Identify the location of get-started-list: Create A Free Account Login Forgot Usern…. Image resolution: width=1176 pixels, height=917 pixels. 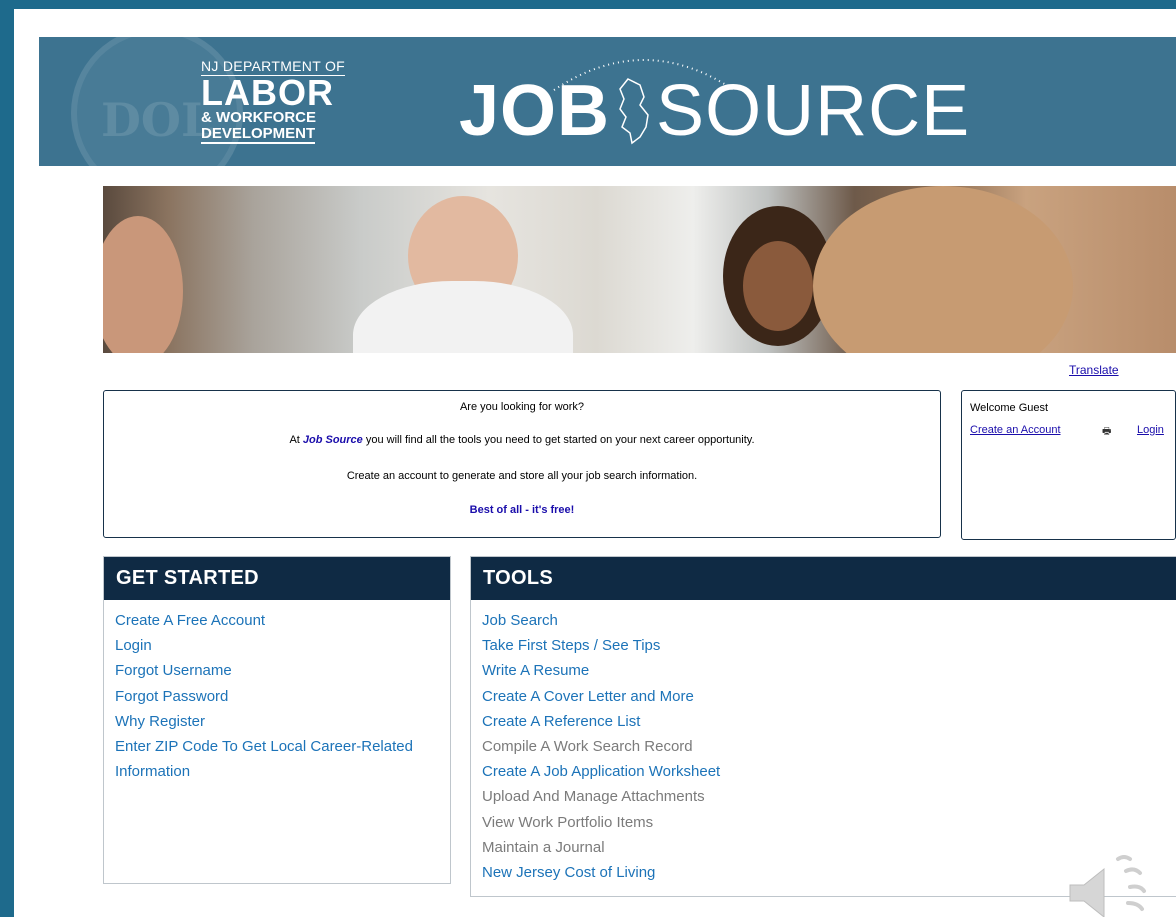
(277, 692).